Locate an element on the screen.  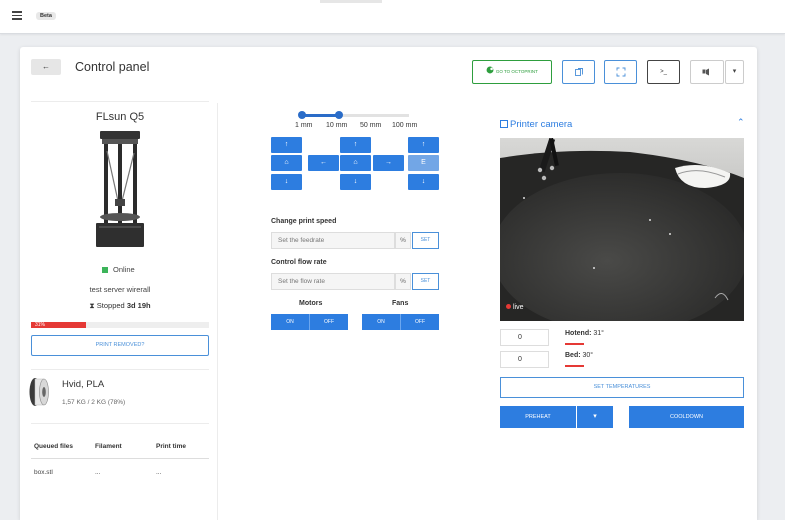
camera-feed: live is located at coordinates (622, 229).